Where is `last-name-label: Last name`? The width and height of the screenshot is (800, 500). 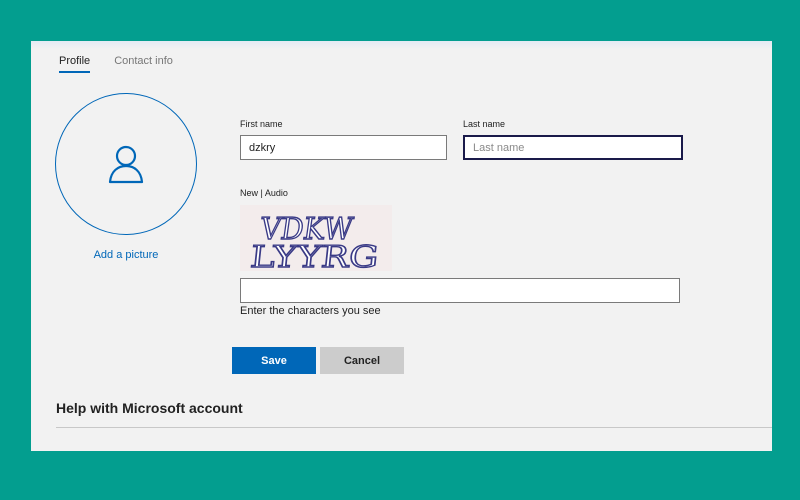
last-name-label: Last name is located at coordinates (484, 124).